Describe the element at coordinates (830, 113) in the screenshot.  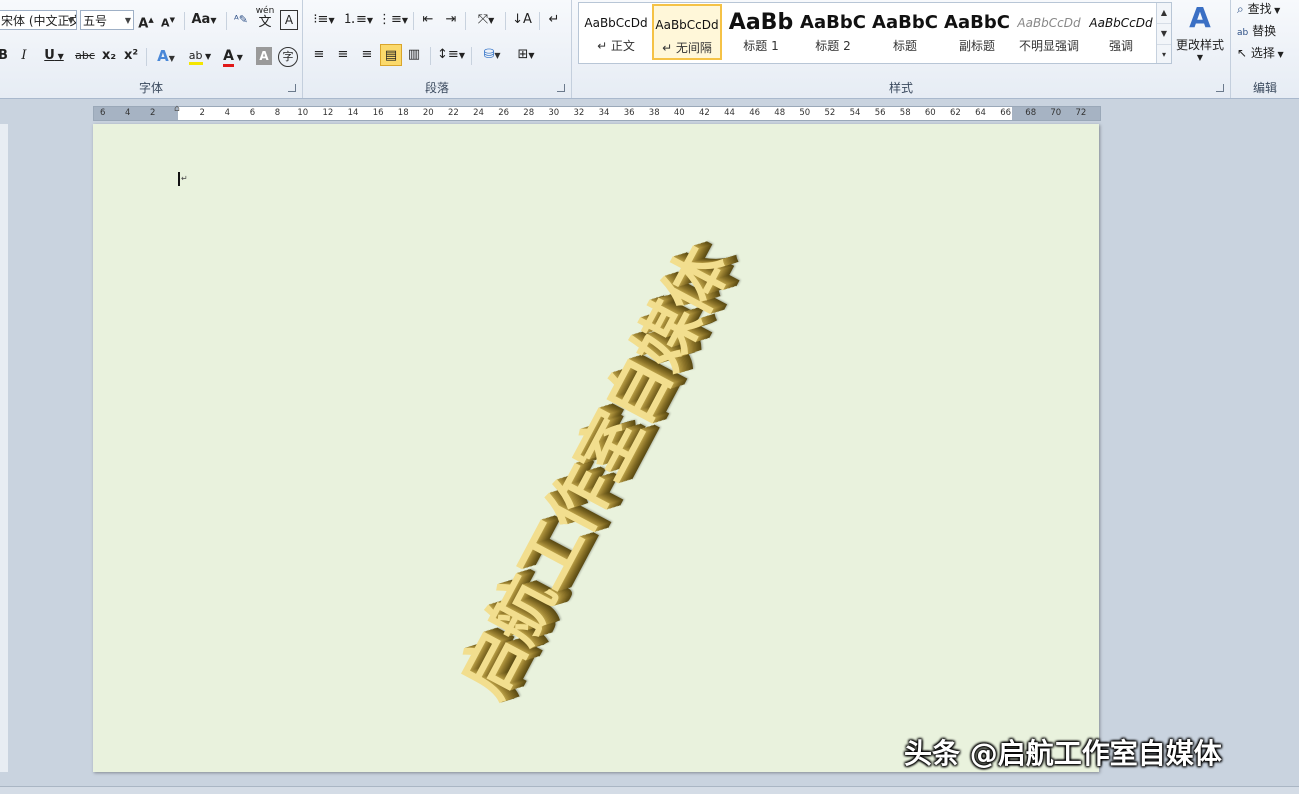
I see `ruler-label: 52` at that location.